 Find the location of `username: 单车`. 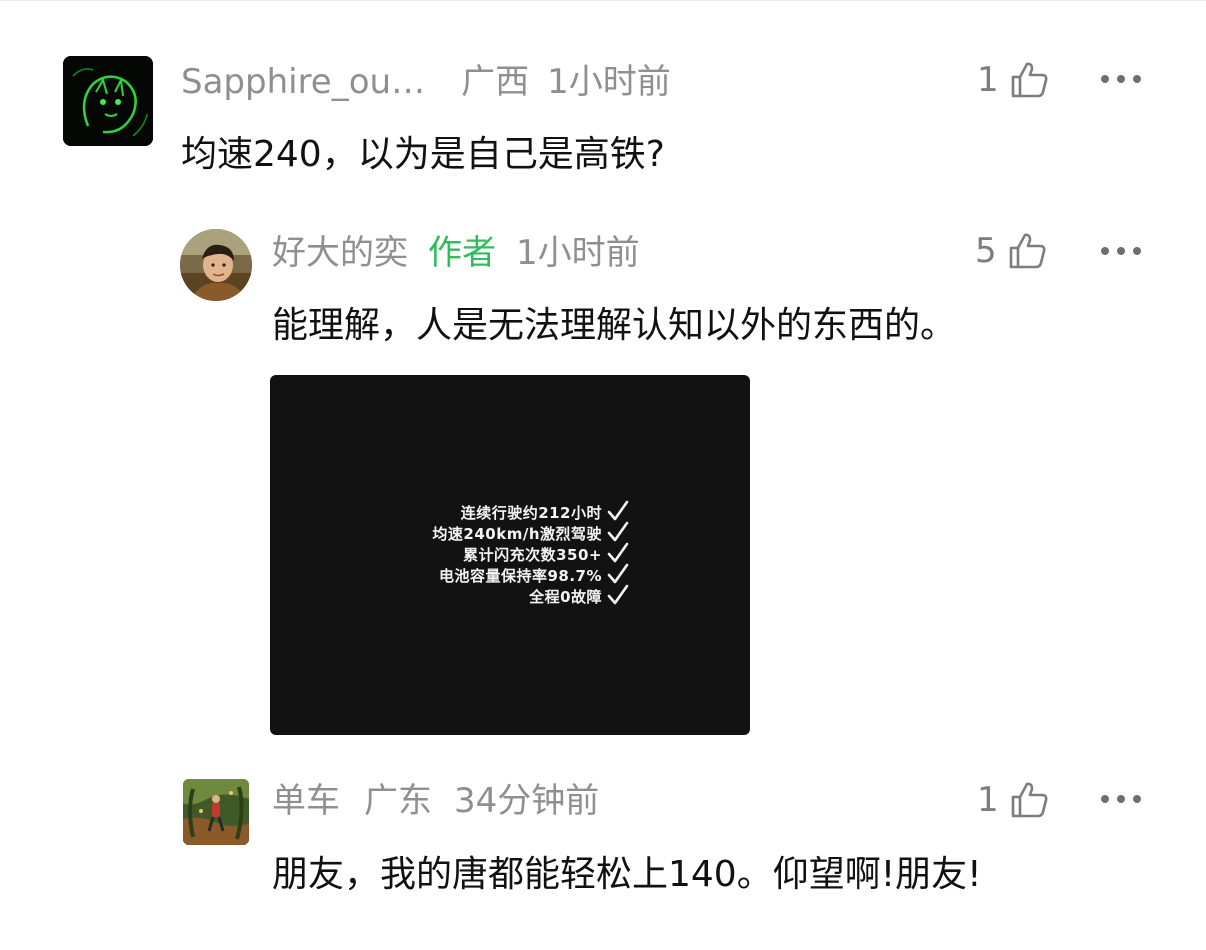

username: 单车 is located at coordinates (306, 801).